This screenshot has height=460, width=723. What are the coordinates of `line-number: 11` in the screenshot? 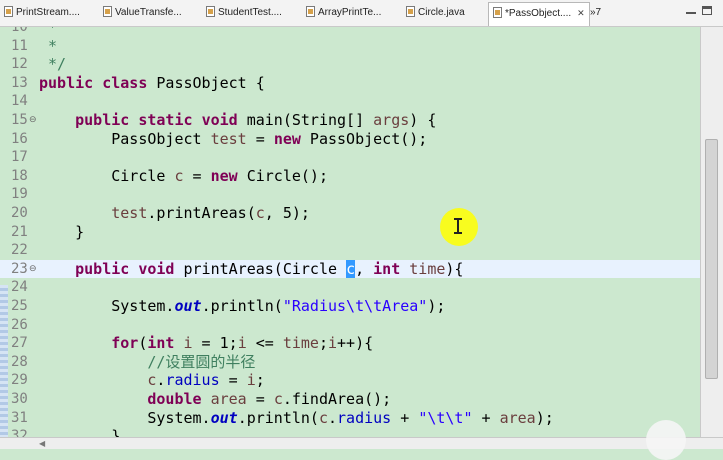 It's located at (19, 45).